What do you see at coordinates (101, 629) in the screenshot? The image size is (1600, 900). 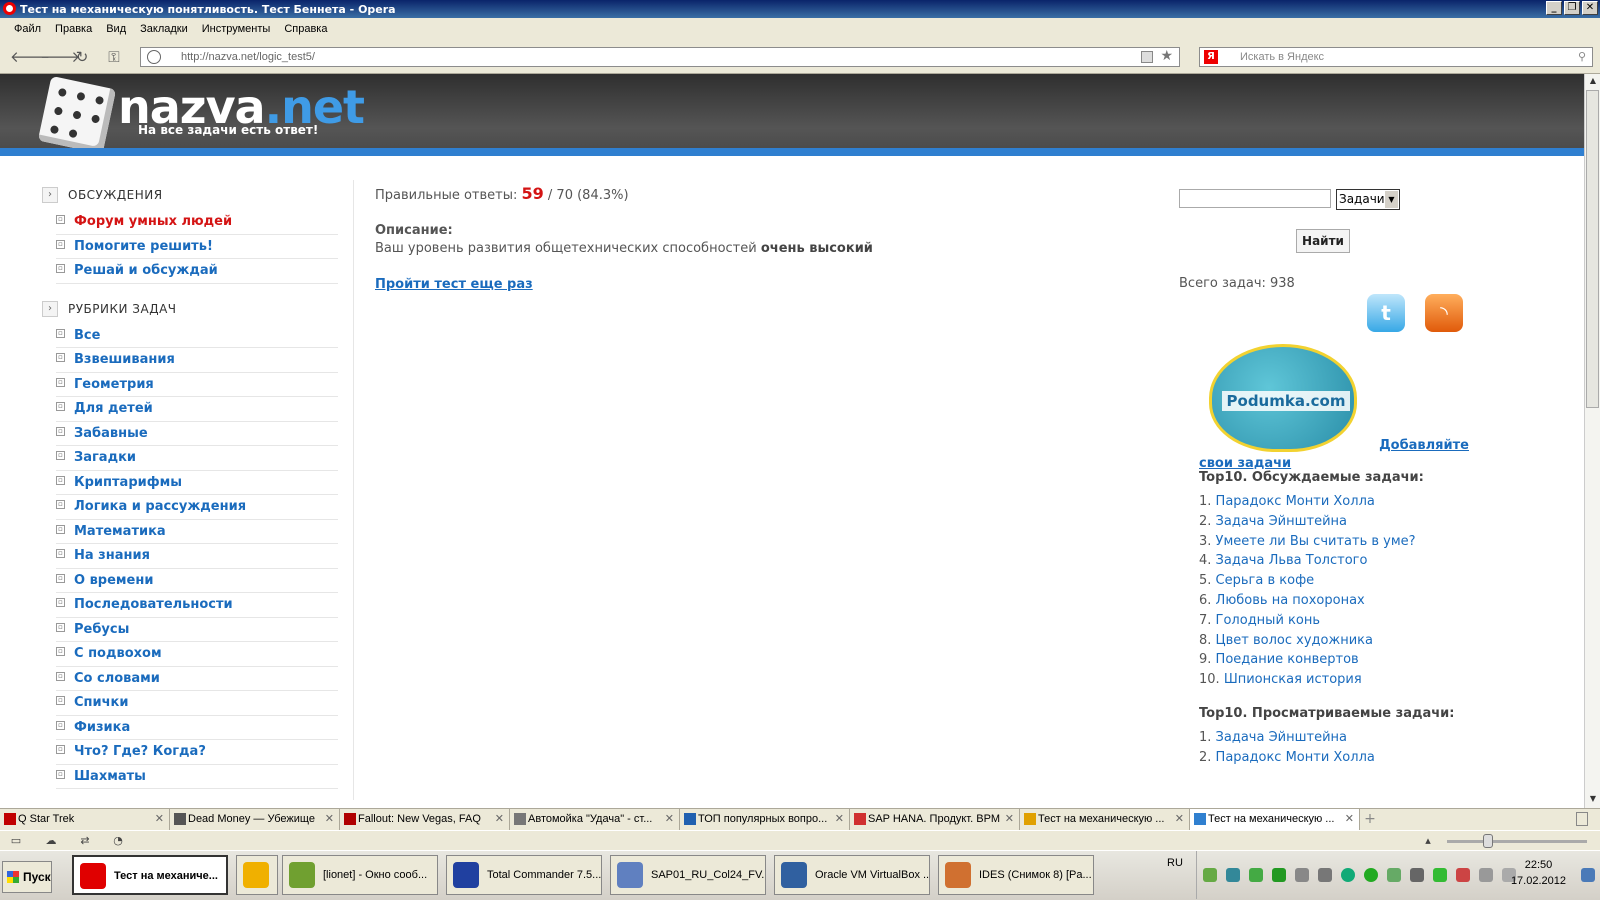 I see `rubric-link: Ребусы` at bounding box center [101, 629].